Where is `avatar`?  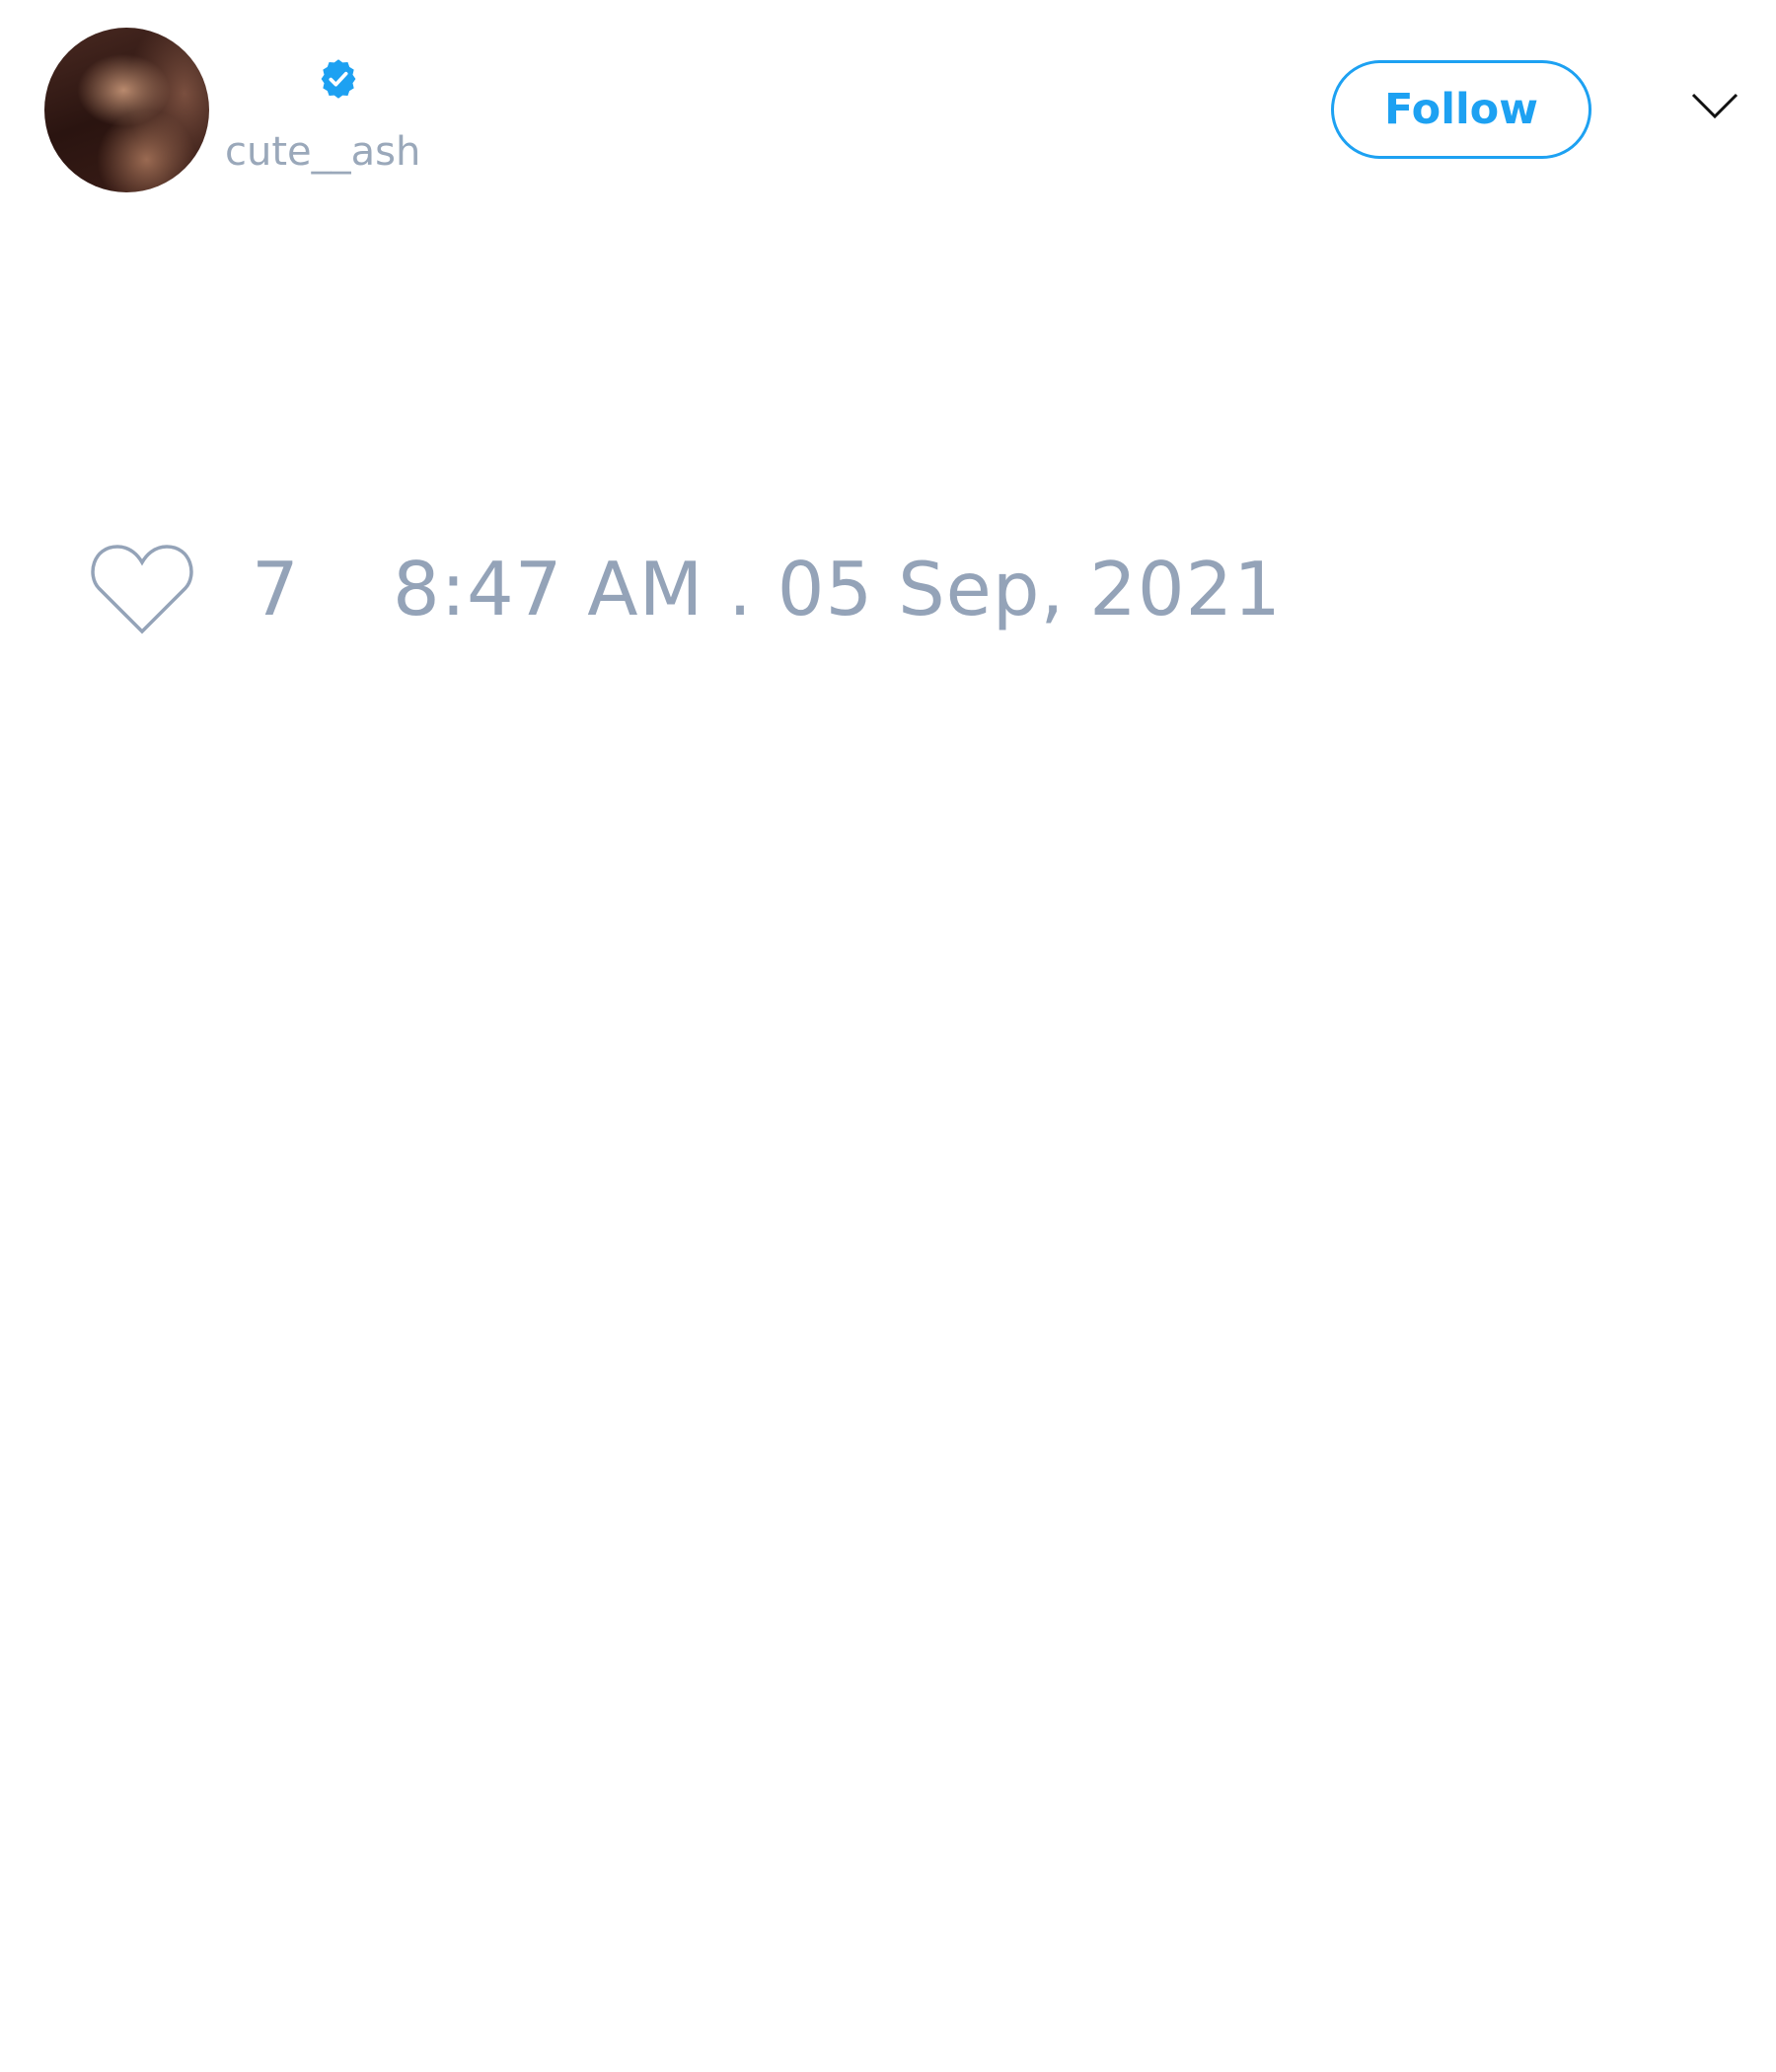
avatar is located at coordinates (127, 110).